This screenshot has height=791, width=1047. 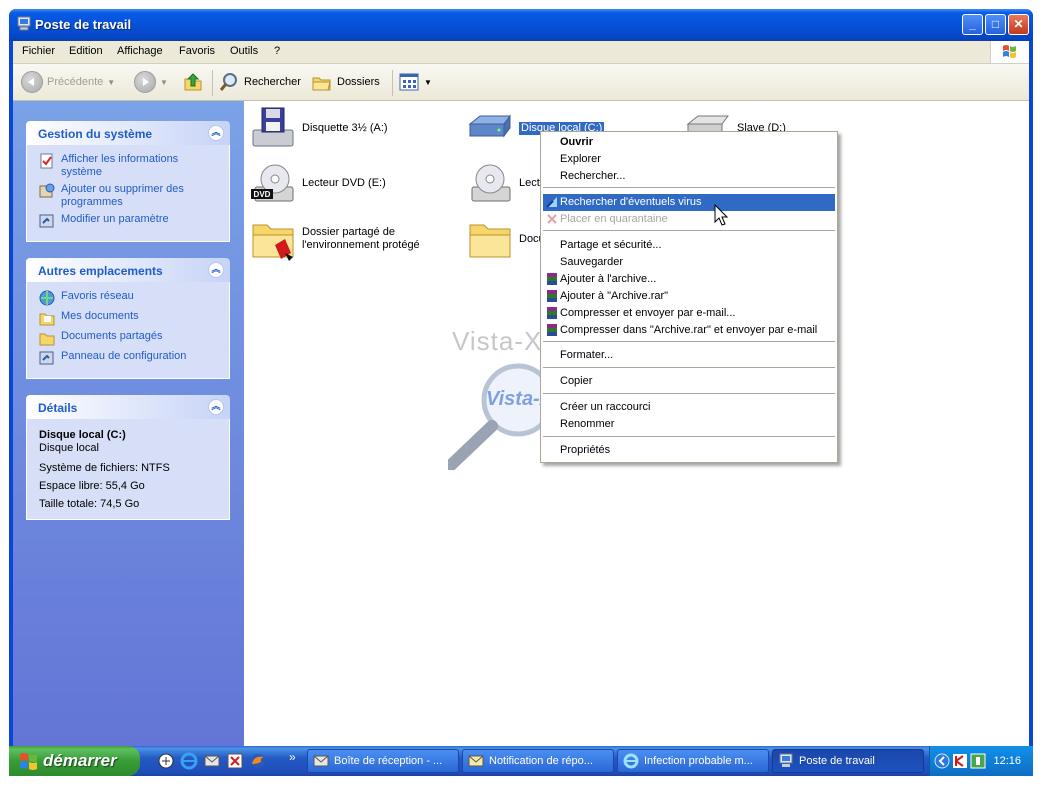 I want to click on start-button: démarrer, so click(x=74, y=761).